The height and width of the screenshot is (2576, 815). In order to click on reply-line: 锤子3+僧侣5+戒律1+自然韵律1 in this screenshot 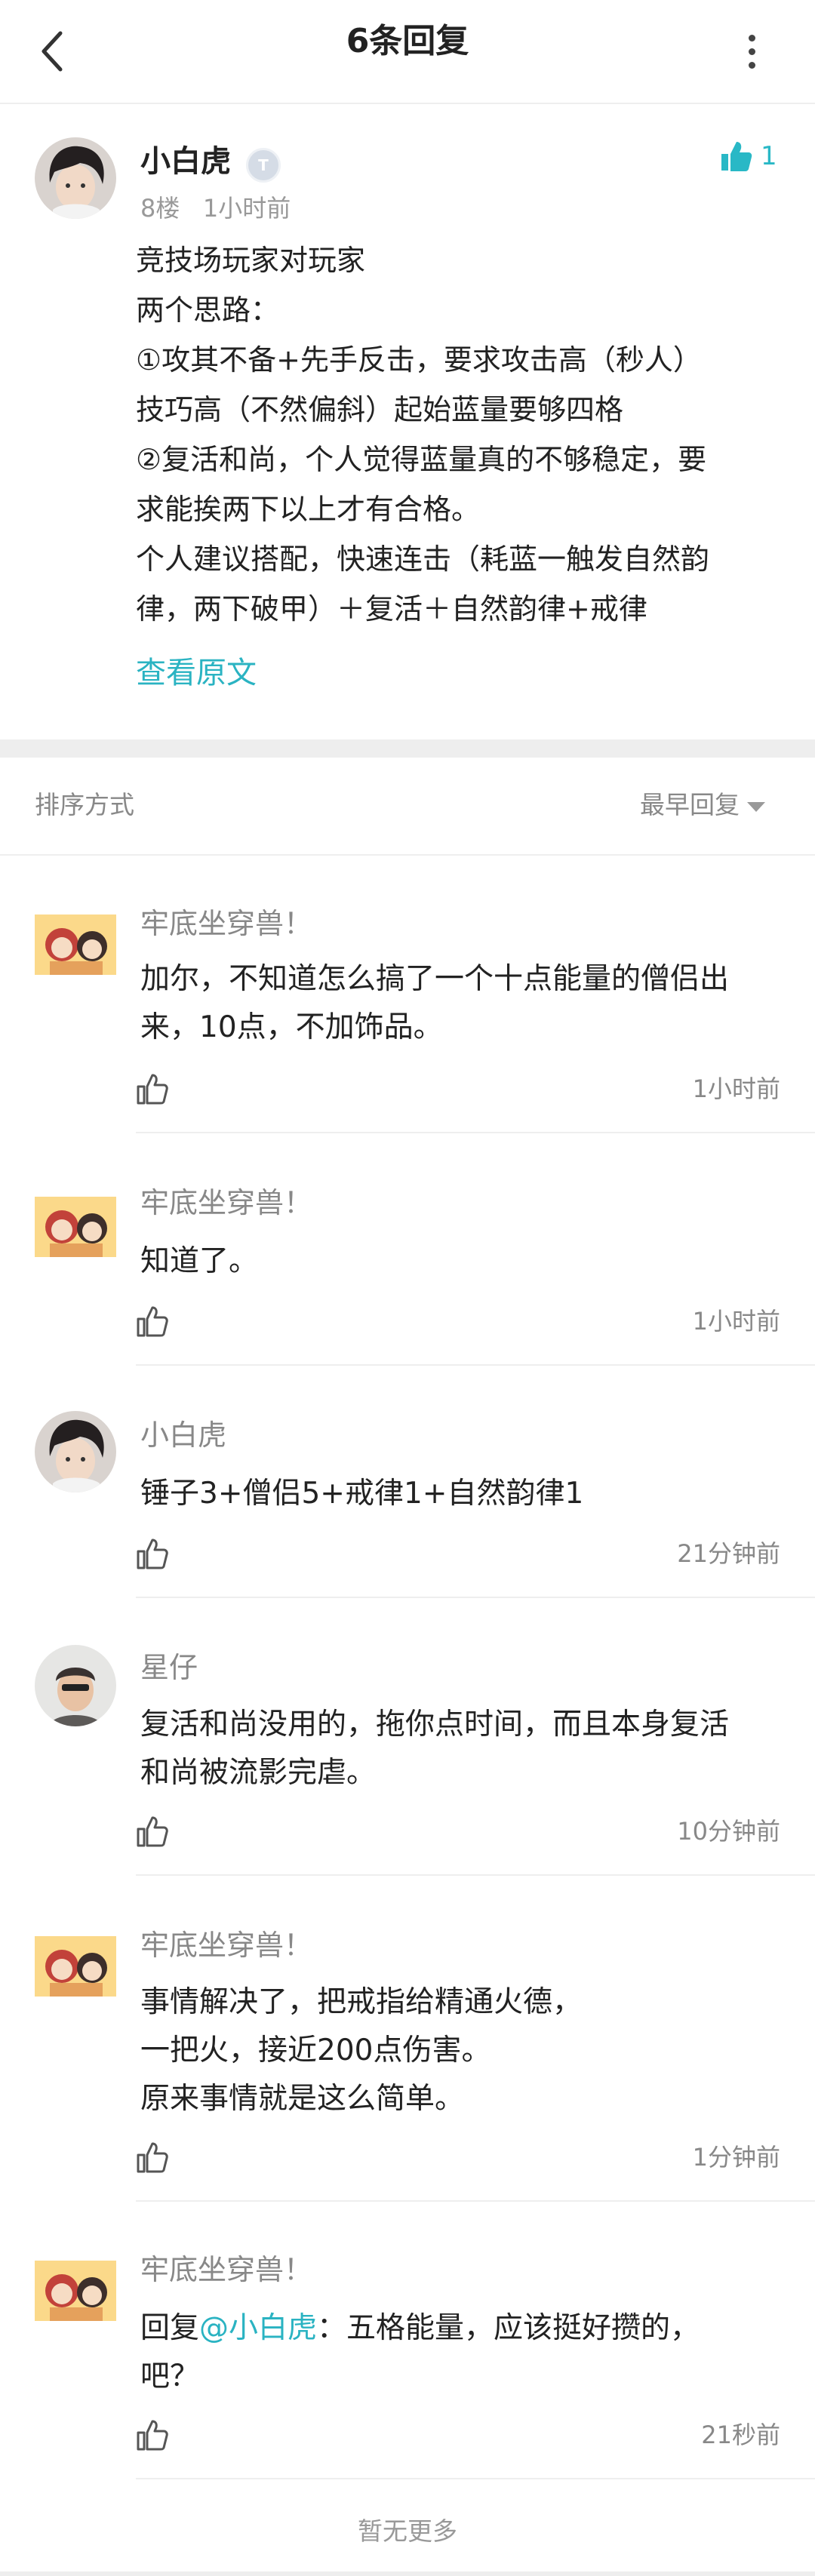, I will do `click(362, 1494)`.